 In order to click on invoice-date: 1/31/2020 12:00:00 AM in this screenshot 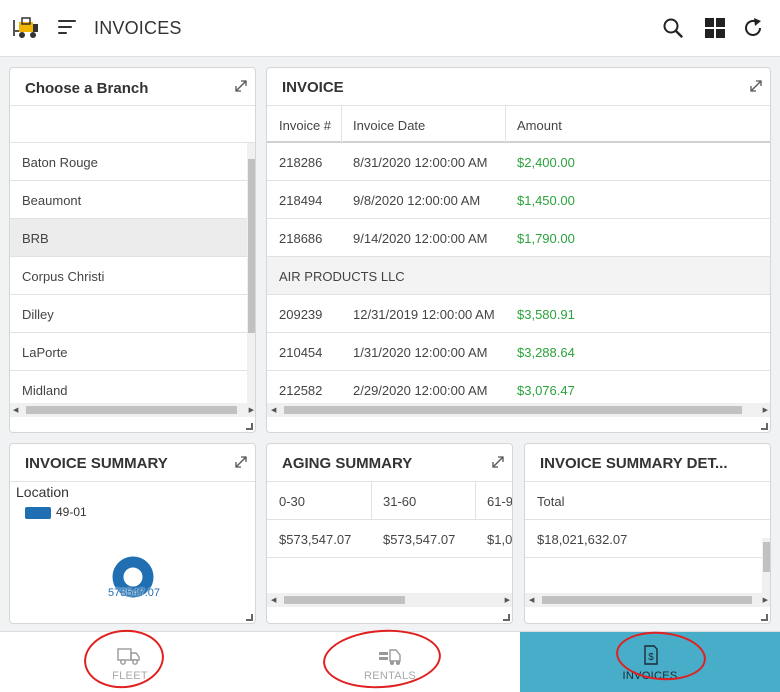, I will do `click(420, 352)`.